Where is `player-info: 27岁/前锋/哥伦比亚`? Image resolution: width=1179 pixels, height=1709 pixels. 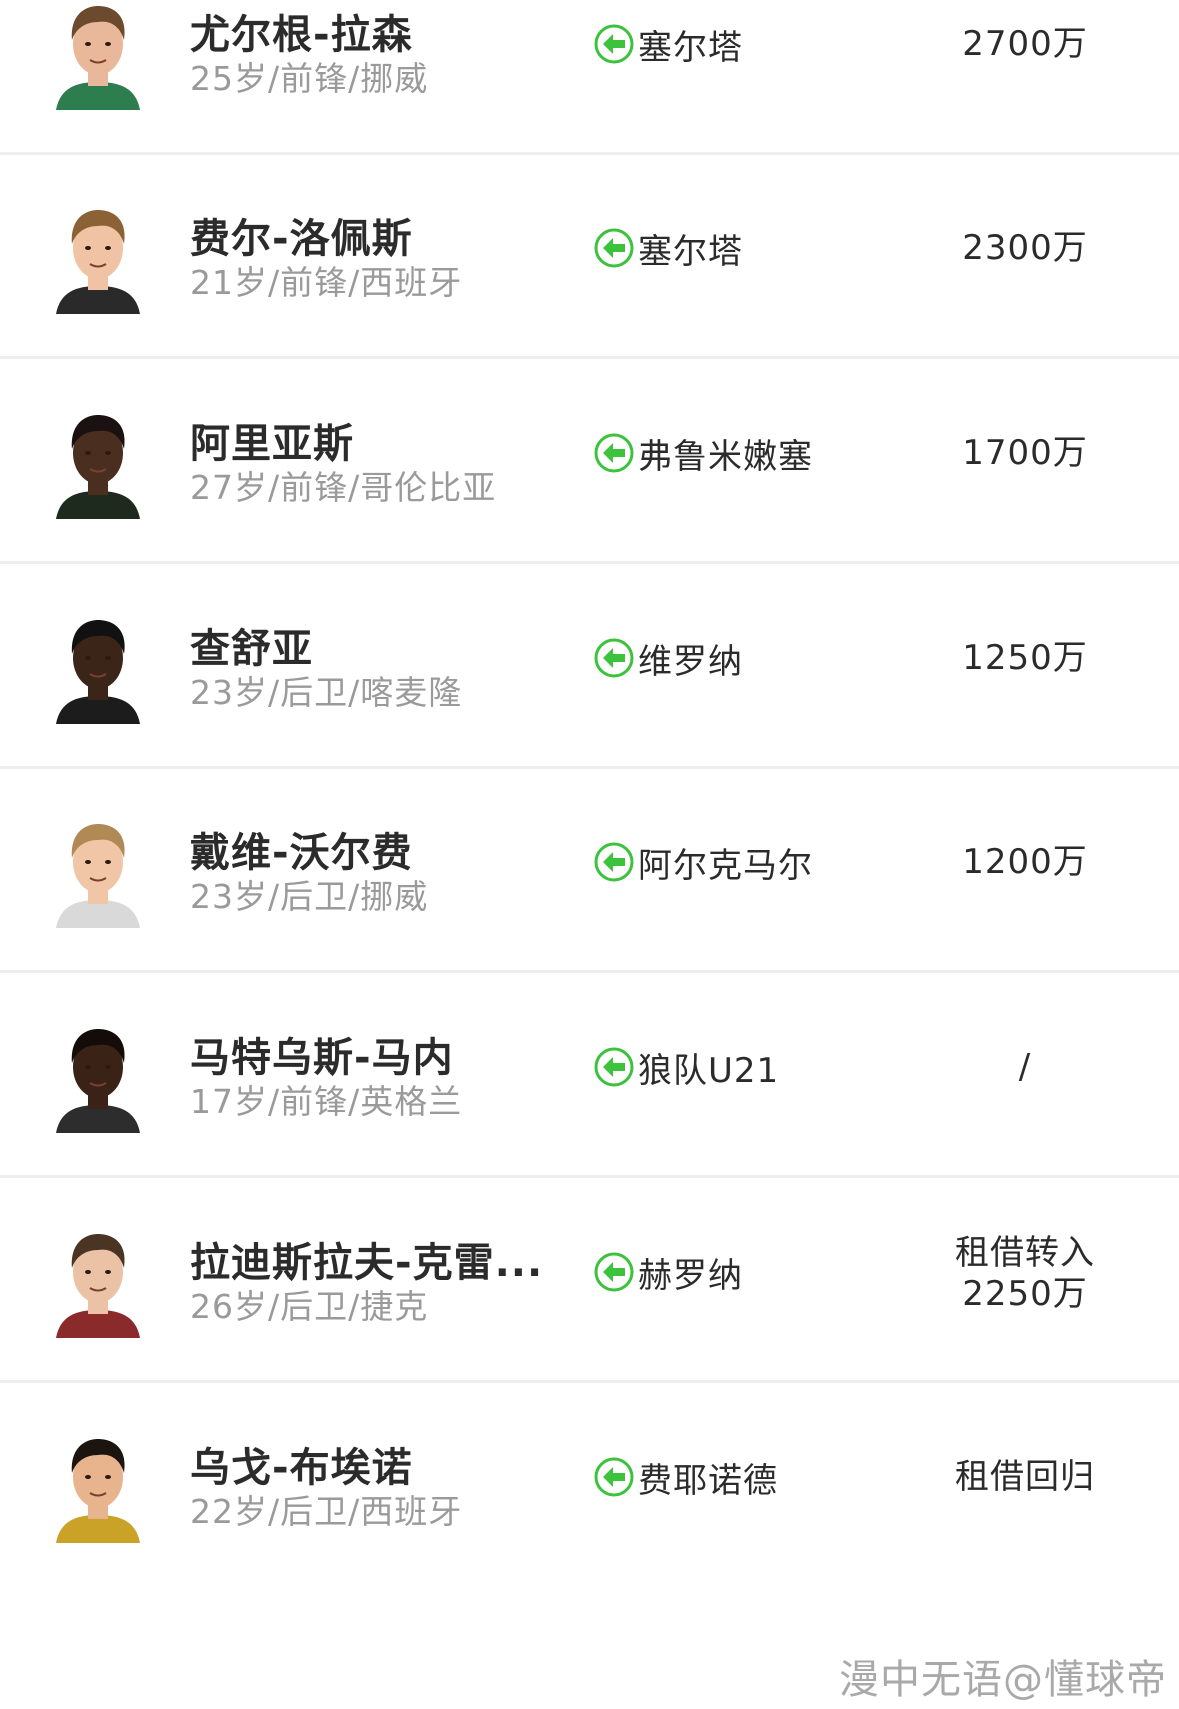
player-info: 27岁/前锋/哥伦比亚 is located at coordinates (343, 487).